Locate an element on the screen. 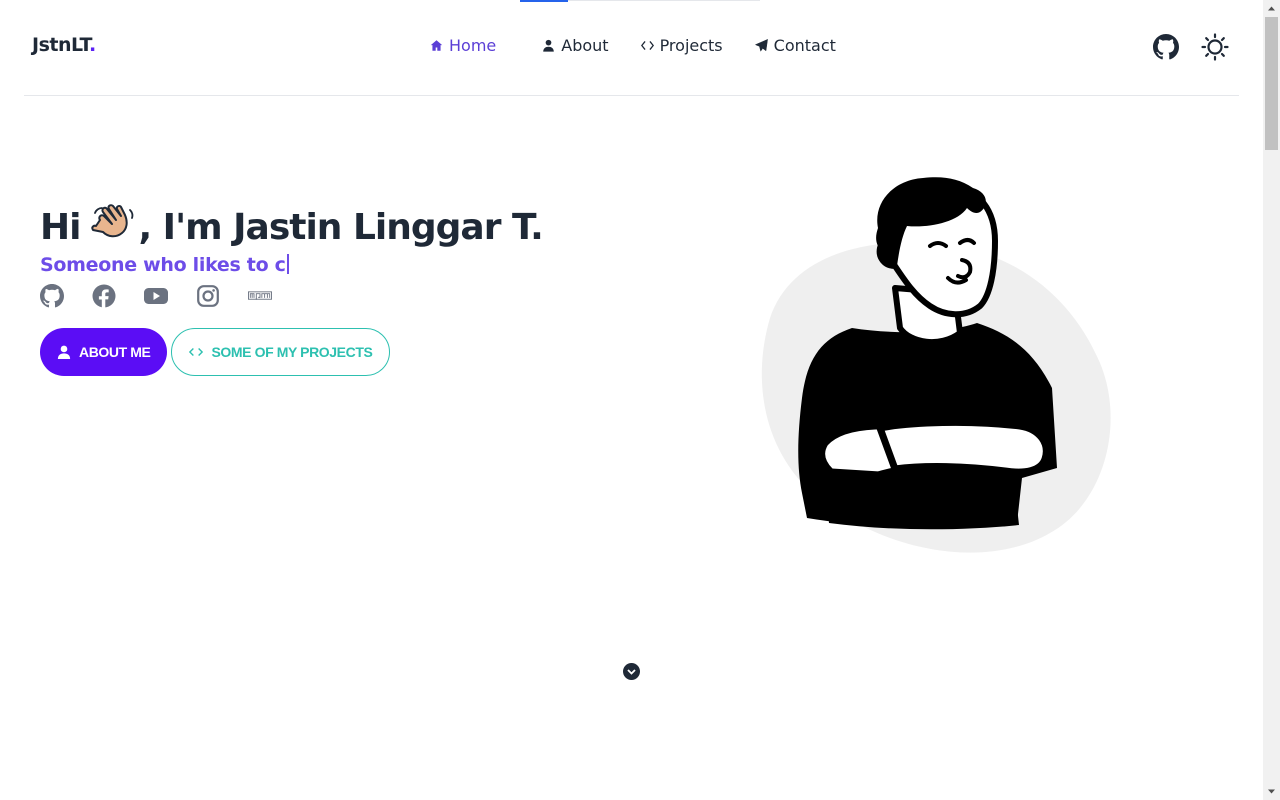 This screenshot has height=800, width=1280. typed-text: Someone who likes to c is located at coordinates (163, 265).